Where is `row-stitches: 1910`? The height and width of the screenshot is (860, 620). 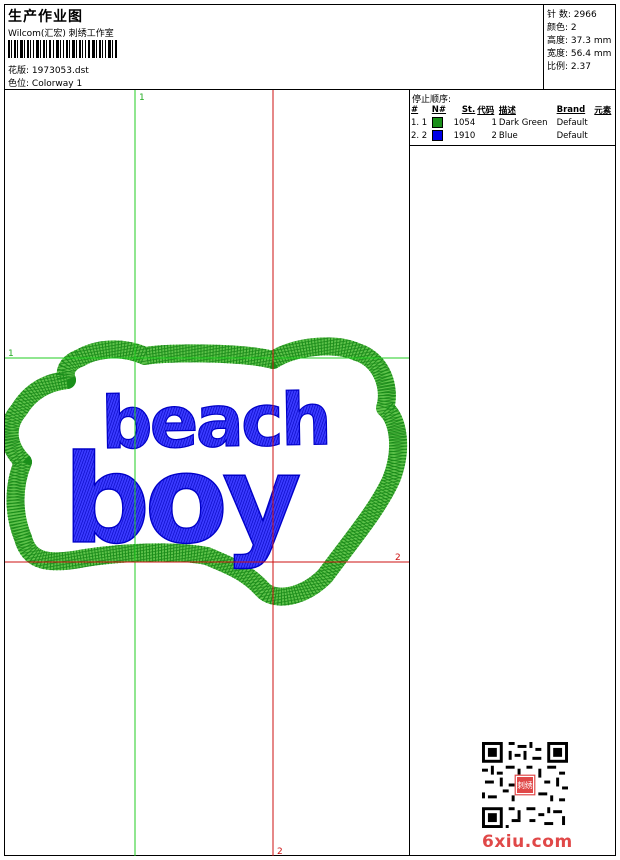
row-stitches: 1910 is located at coordinates (464, 135).